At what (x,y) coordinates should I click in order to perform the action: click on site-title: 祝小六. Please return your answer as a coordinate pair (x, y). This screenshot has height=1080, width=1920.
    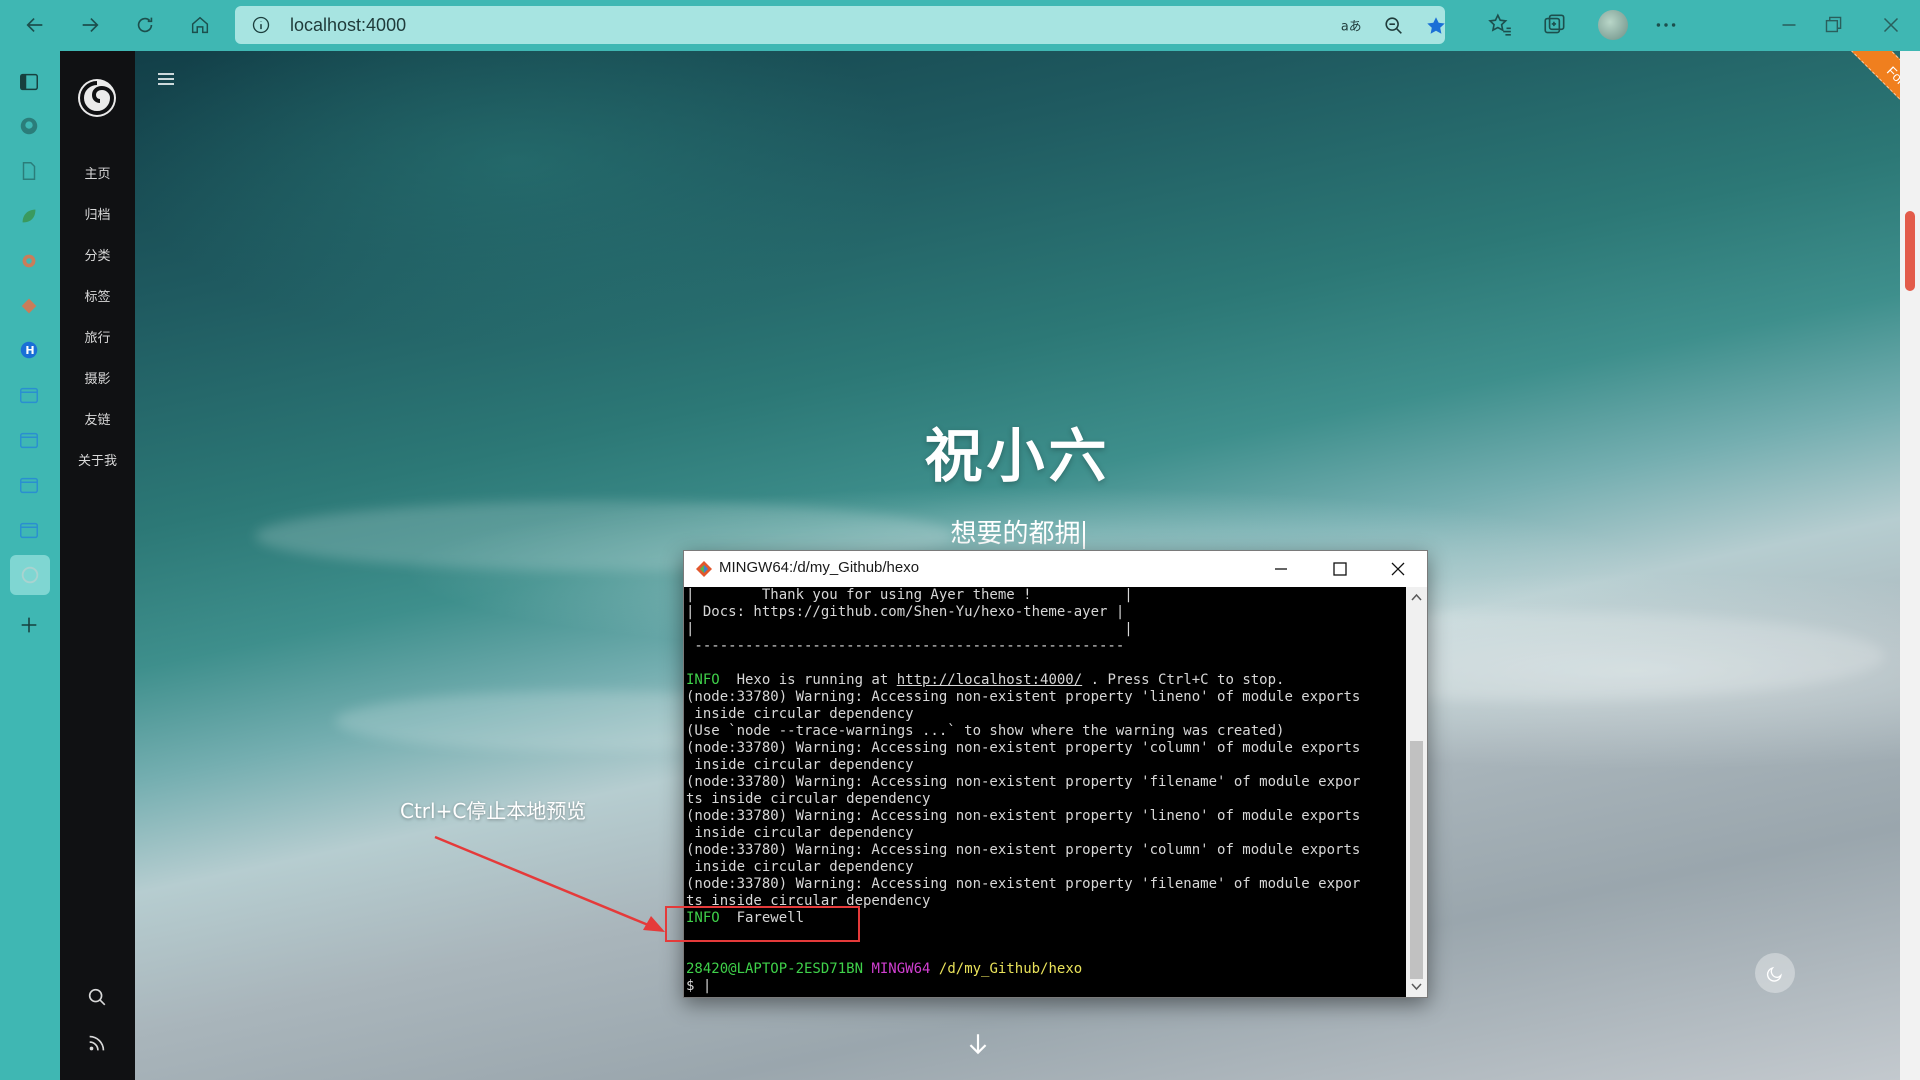
    Looking at the image, I should click on (1017, 456).